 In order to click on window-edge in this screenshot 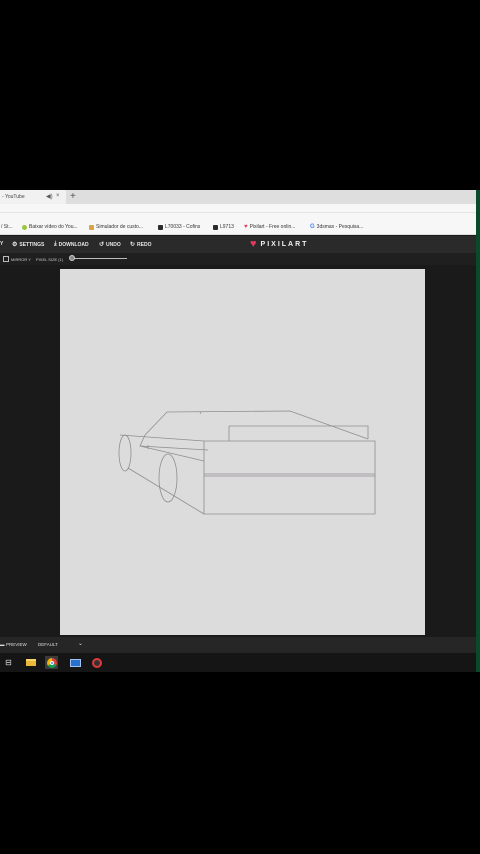, I will do `click(478, 431)`.